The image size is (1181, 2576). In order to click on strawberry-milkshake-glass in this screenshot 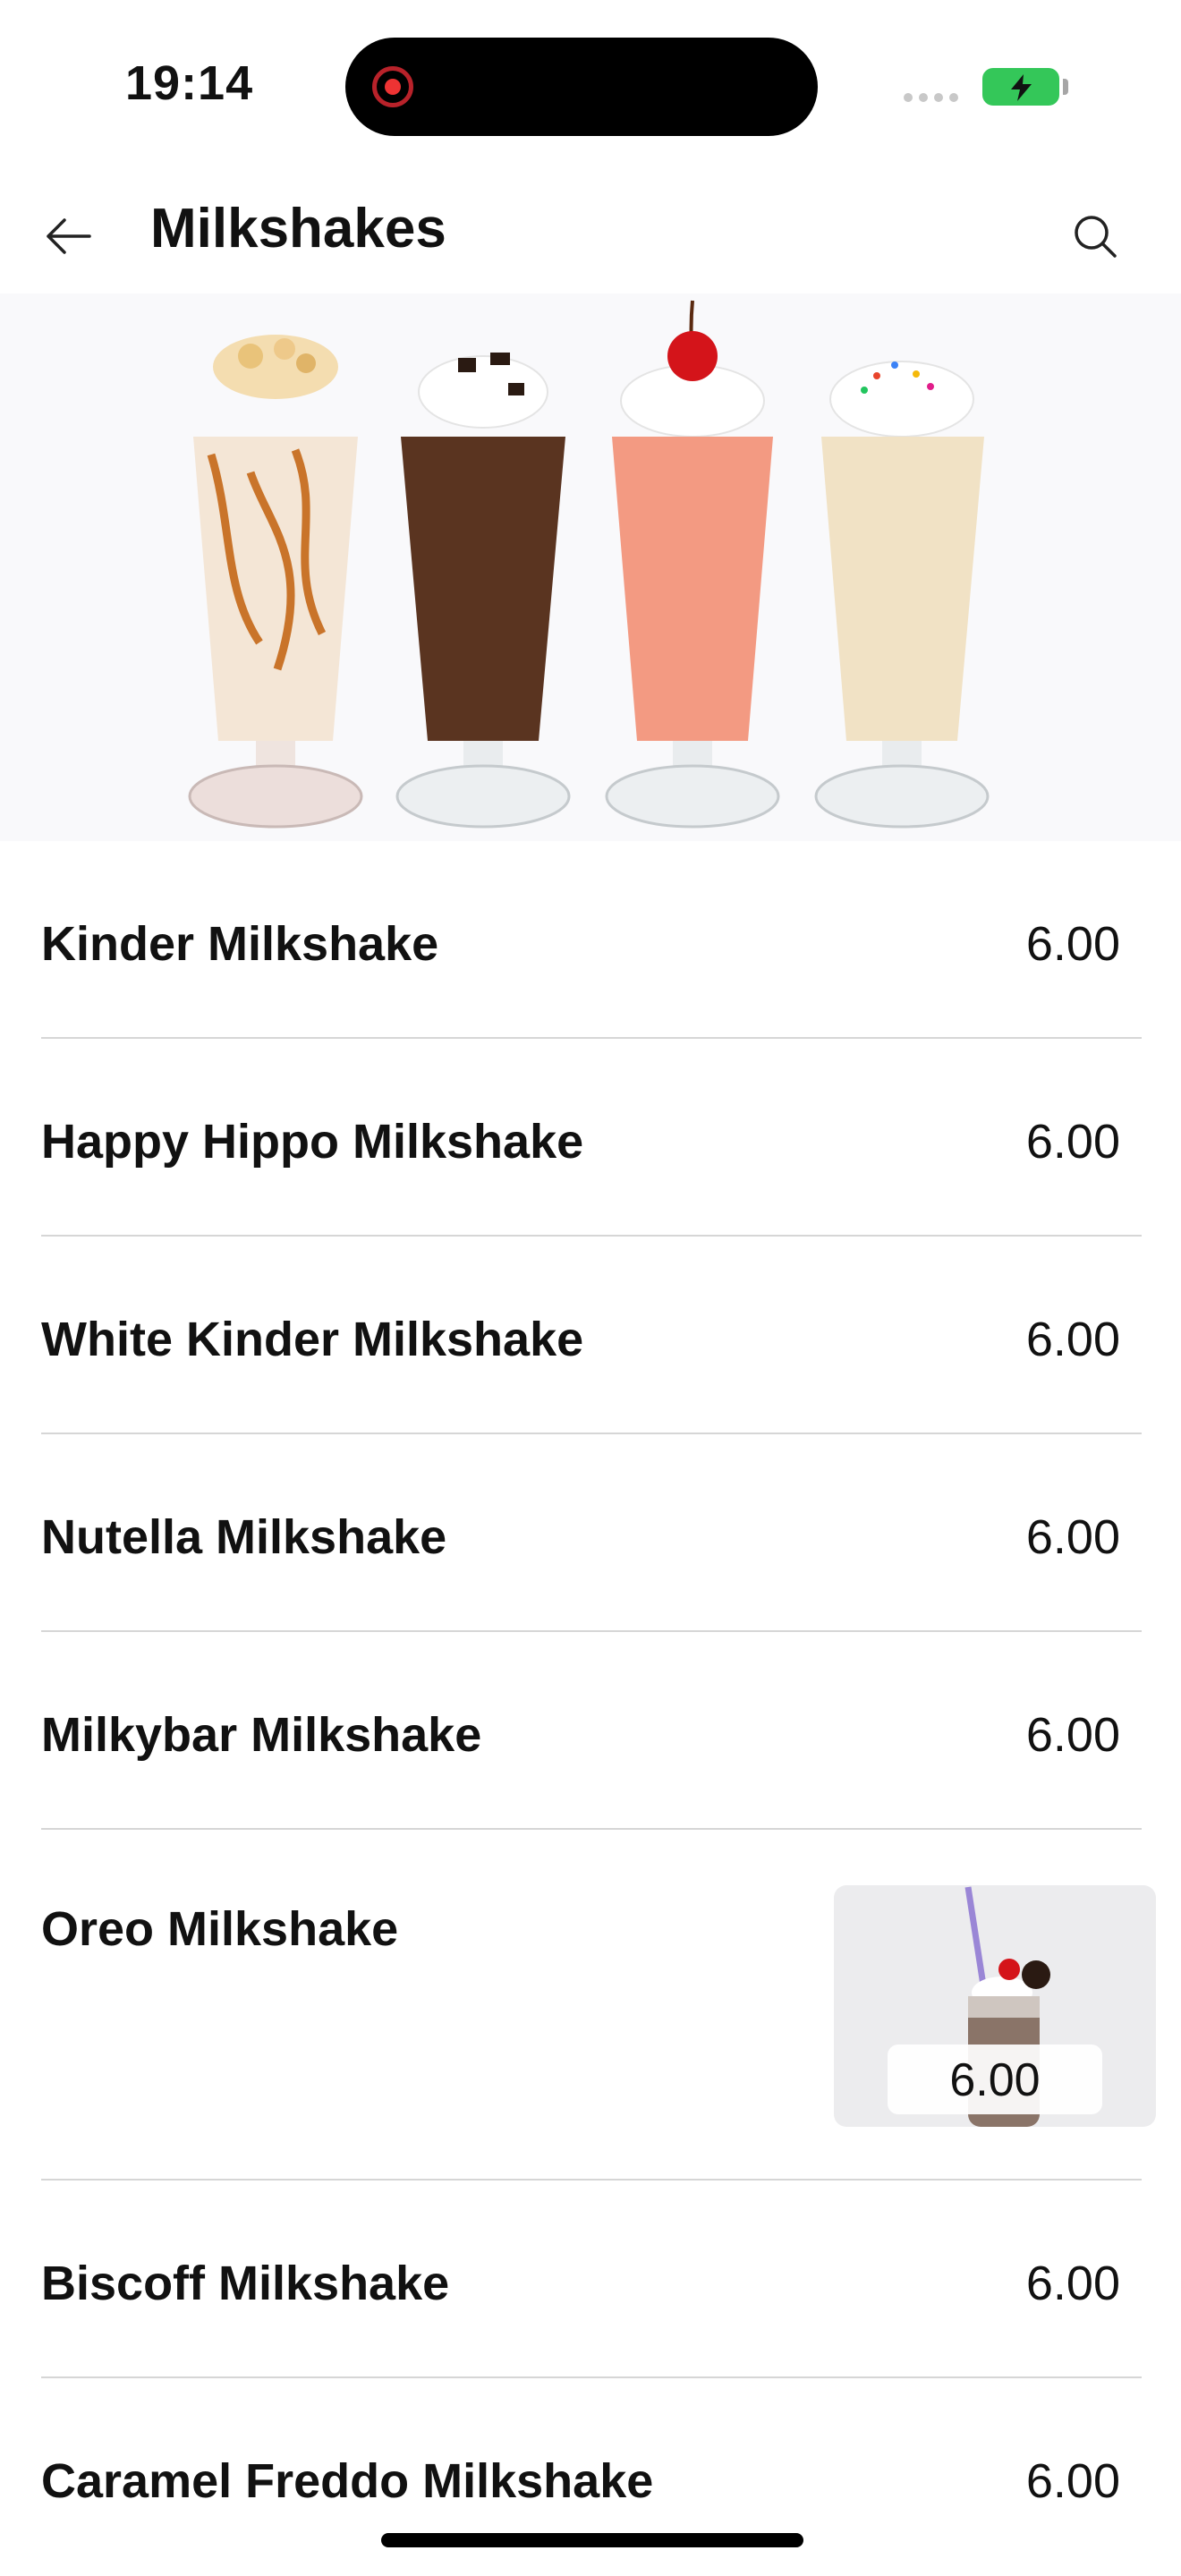, I will do `click(692, 564)`.